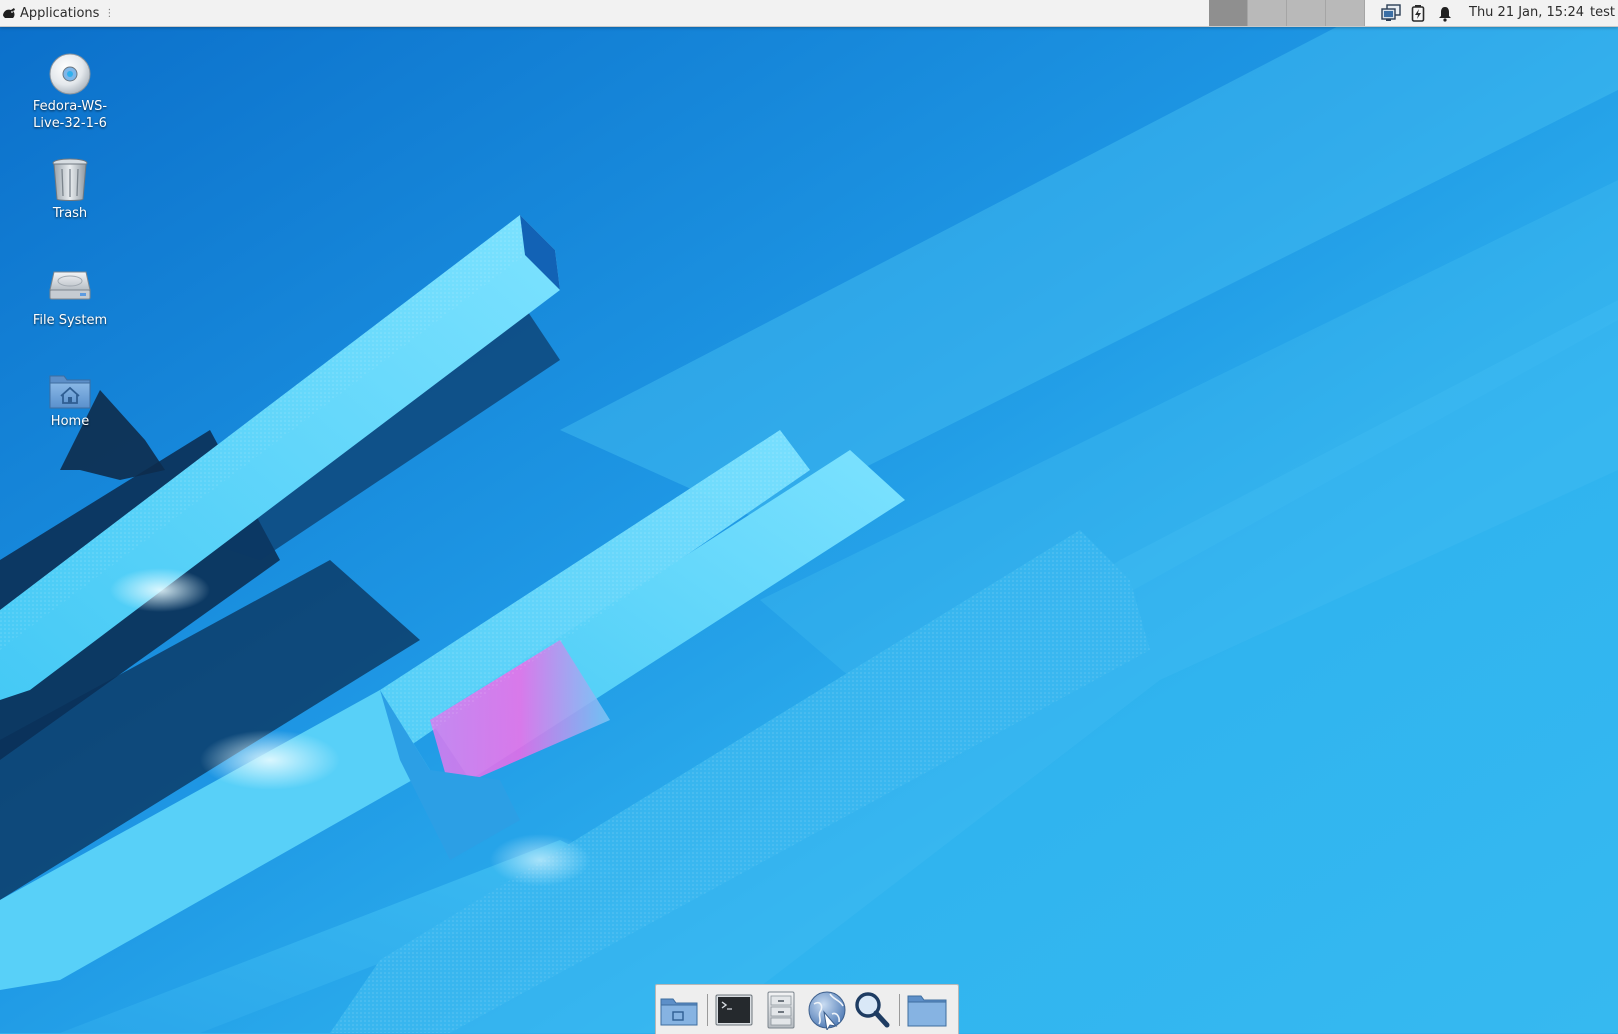  Describe the element at coordinates (9, 13) in the screenshot. I see `xfce-mouse-logo-icon` at that location.